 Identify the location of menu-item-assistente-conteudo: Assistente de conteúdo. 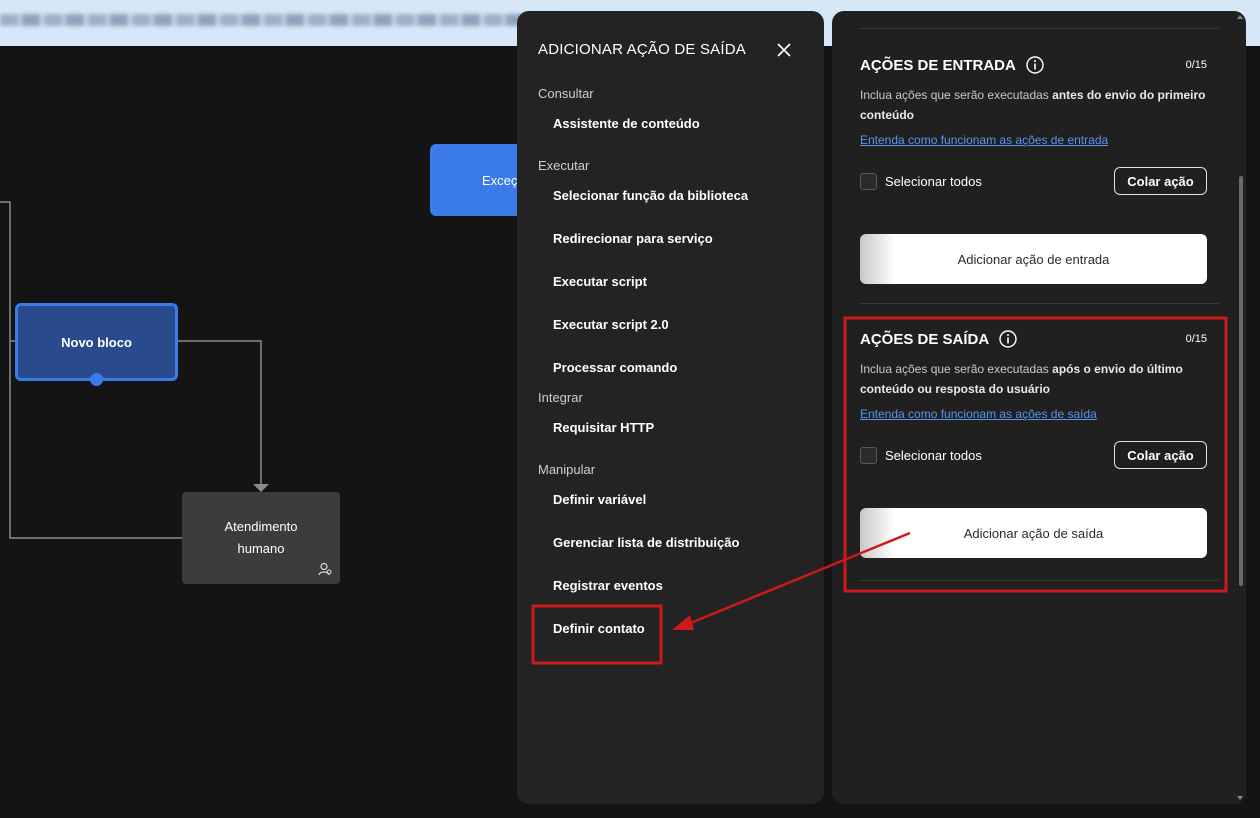
(670, 132).